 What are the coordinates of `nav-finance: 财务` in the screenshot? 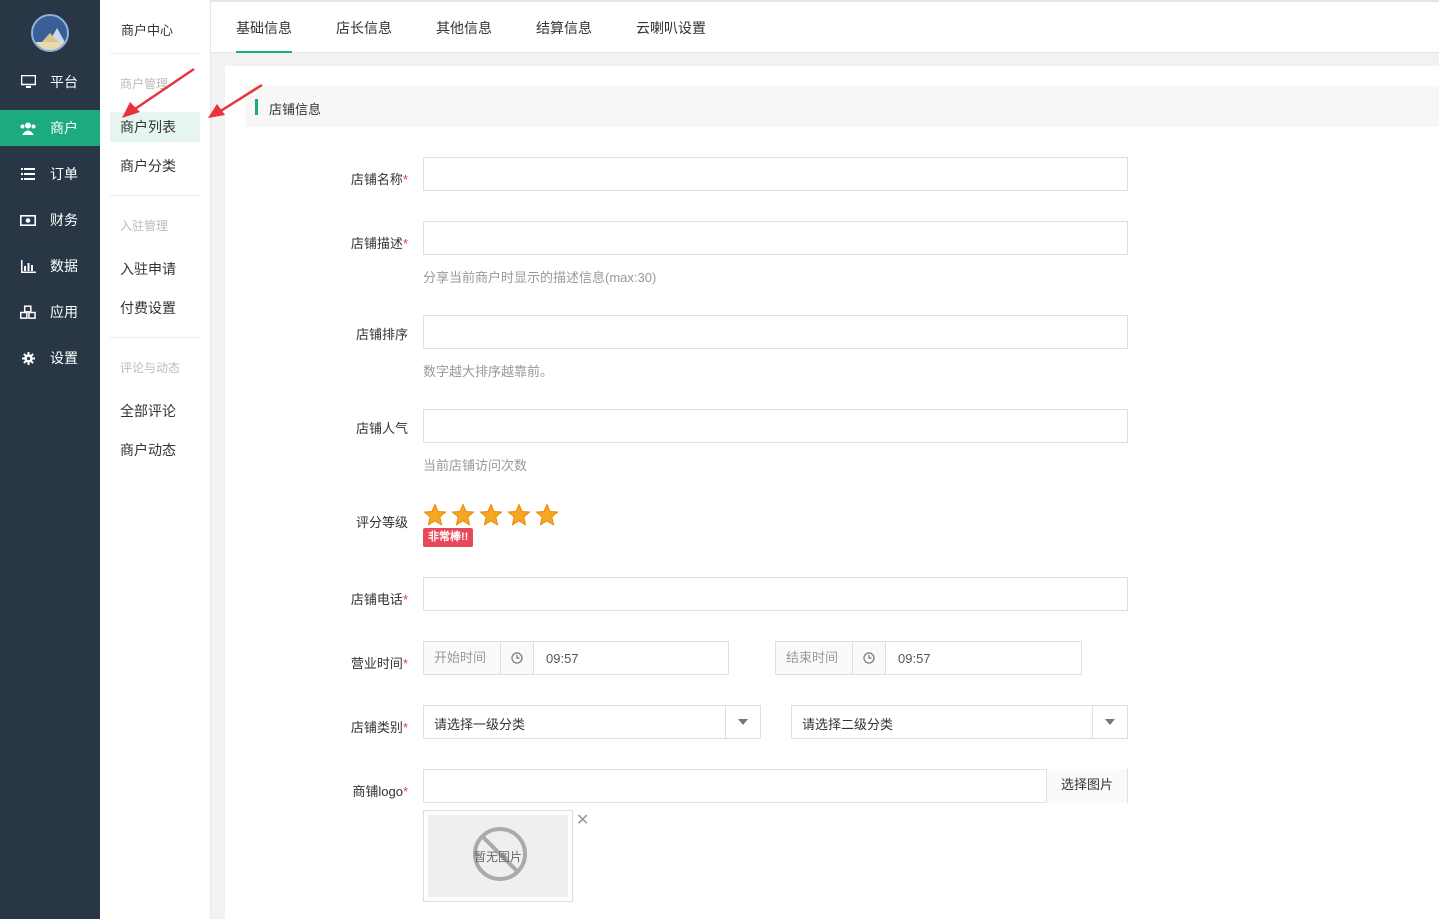 It's located at (50, 220).